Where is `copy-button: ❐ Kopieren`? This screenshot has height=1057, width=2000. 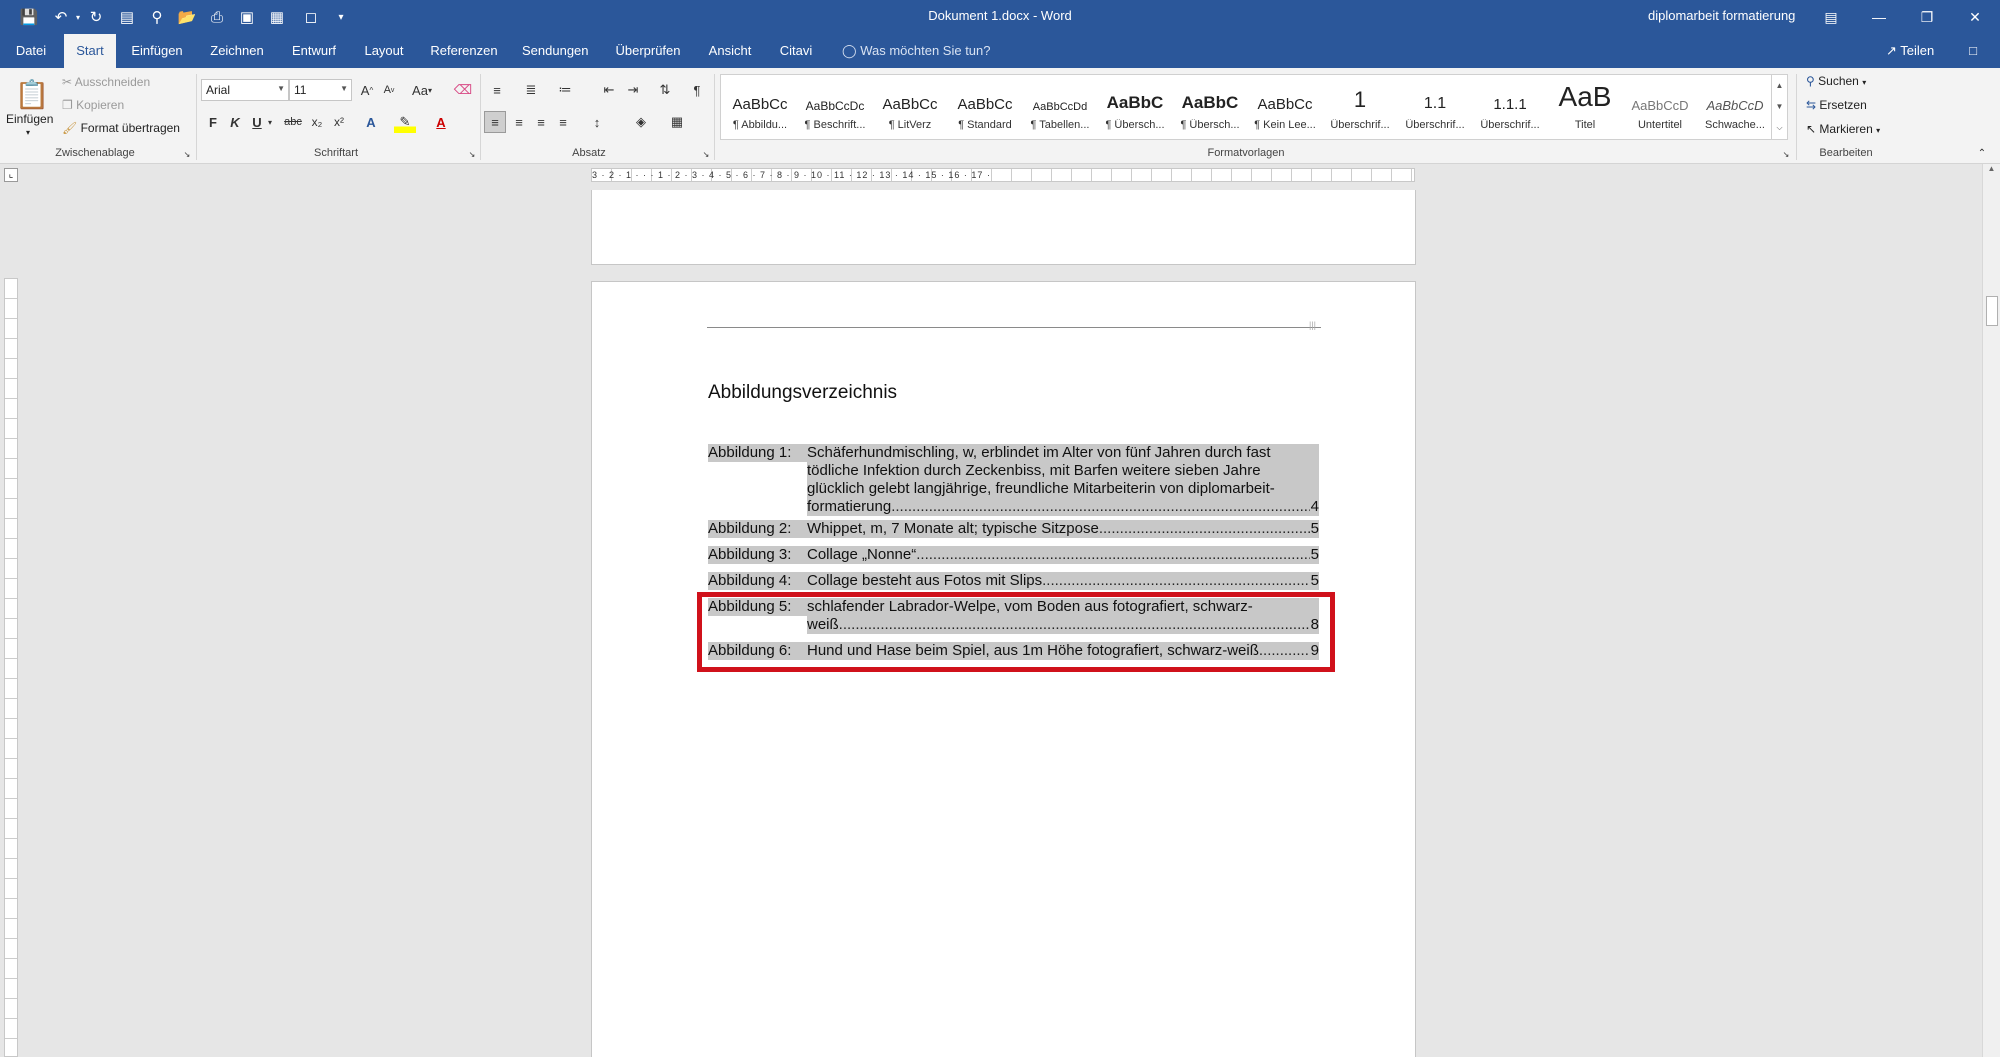 copy-button: ❐ Kopieren is located at coordinates (93, 105).